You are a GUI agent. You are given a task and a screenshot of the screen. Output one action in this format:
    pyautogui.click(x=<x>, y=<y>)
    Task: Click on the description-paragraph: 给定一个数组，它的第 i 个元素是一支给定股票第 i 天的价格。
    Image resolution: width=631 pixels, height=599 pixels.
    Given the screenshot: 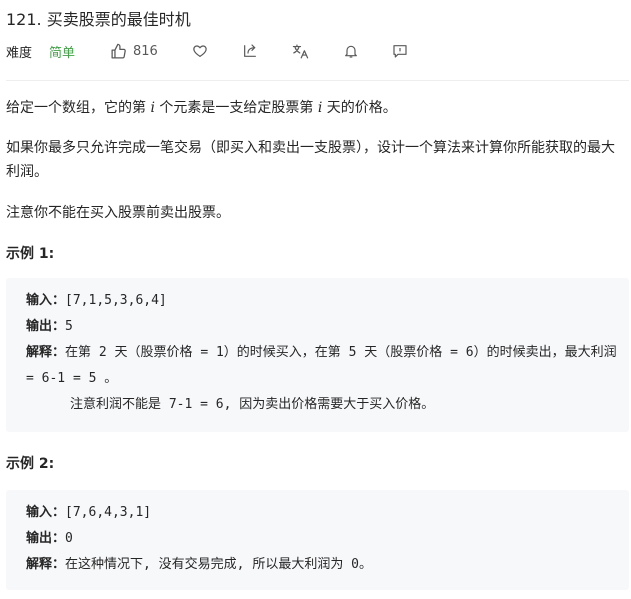 What is the action you would take?
    pyautogui.click(x=201, y=108)
    